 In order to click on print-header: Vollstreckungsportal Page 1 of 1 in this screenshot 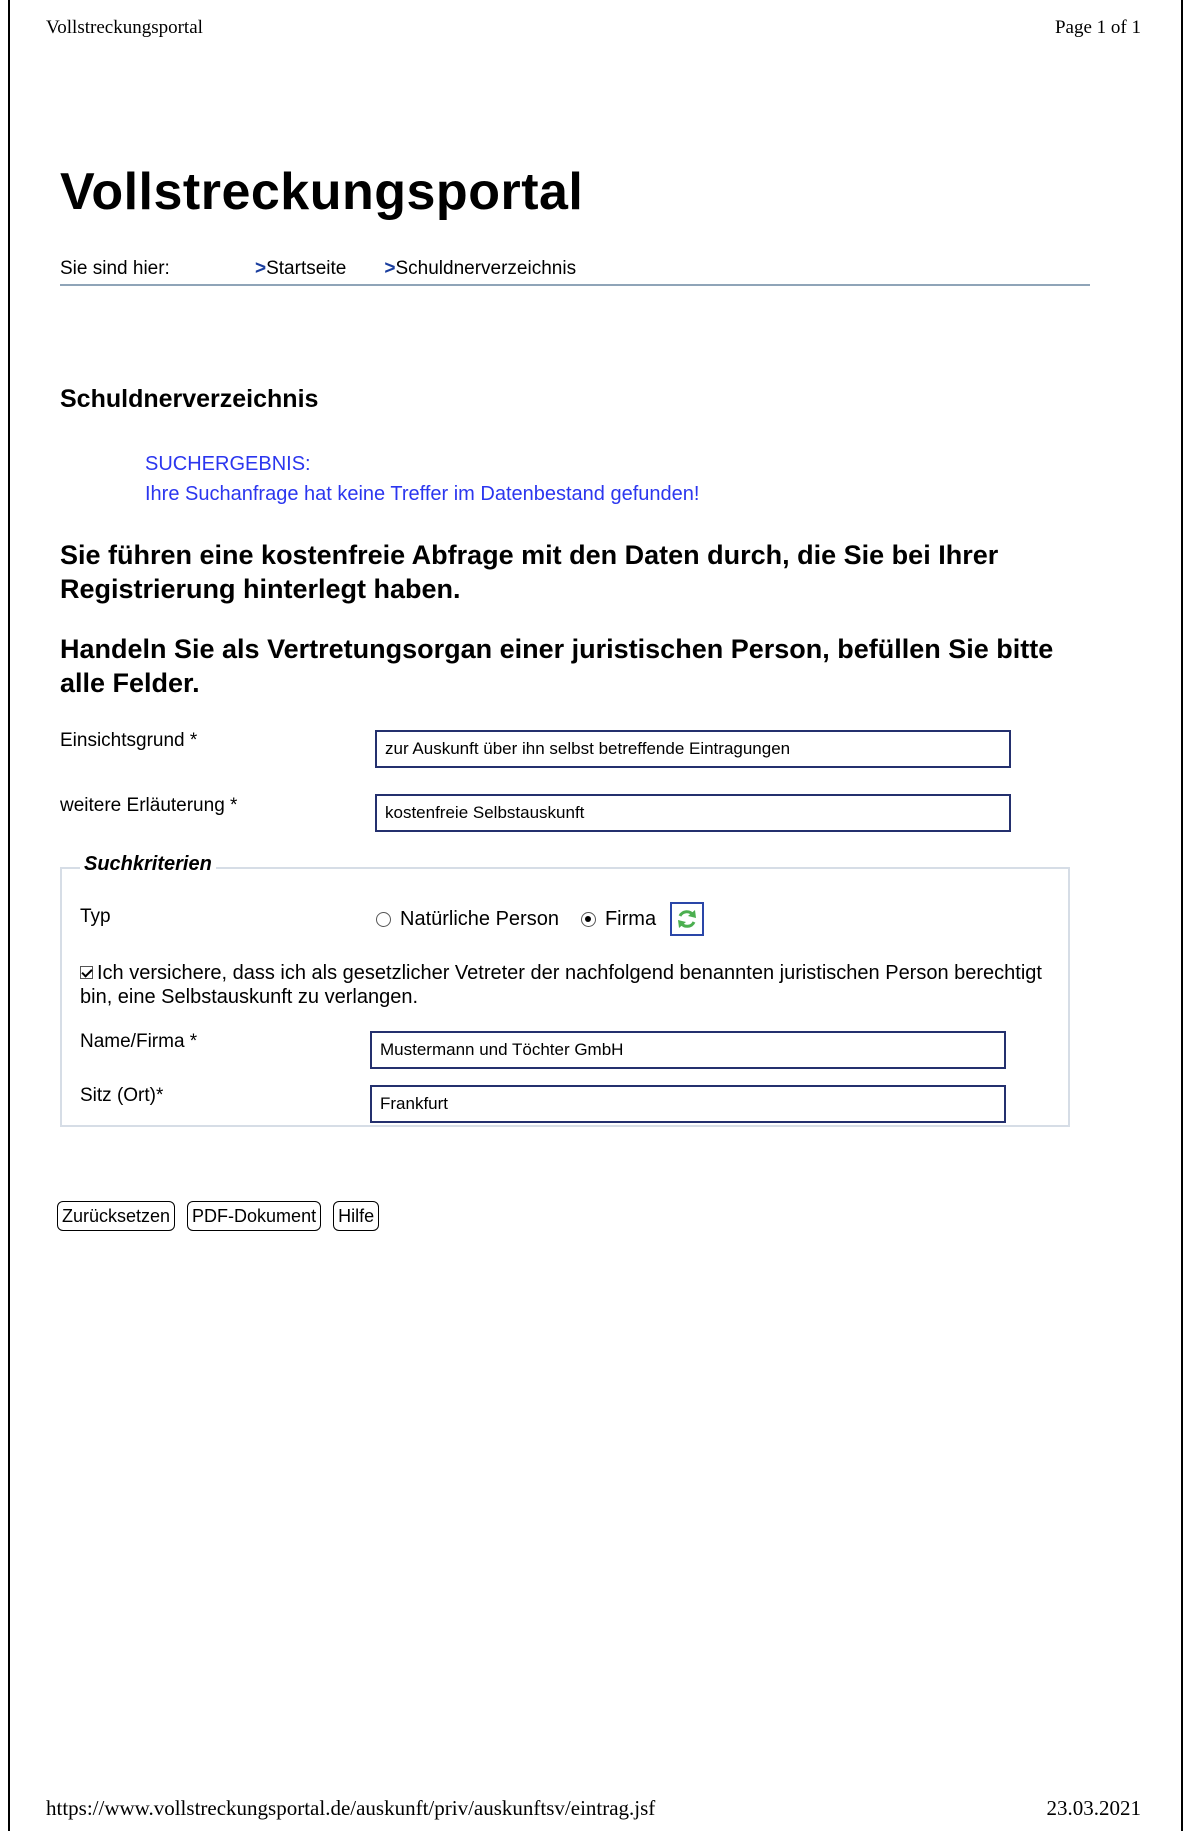, I will do `click(593, 28)`.